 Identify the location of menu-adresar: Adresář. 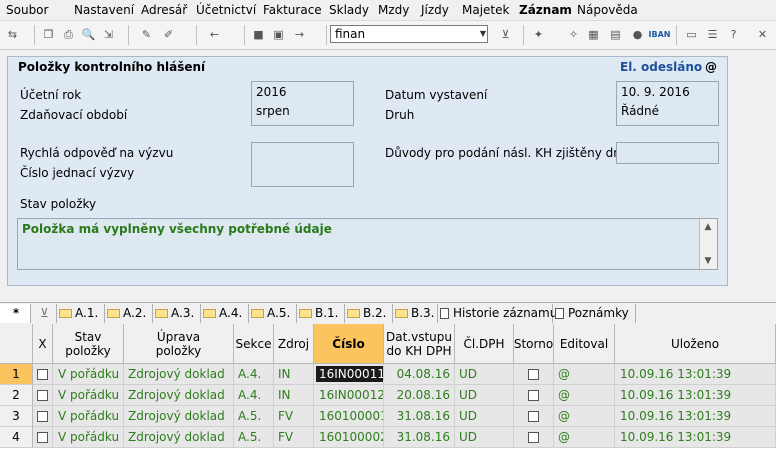
(164, 10).